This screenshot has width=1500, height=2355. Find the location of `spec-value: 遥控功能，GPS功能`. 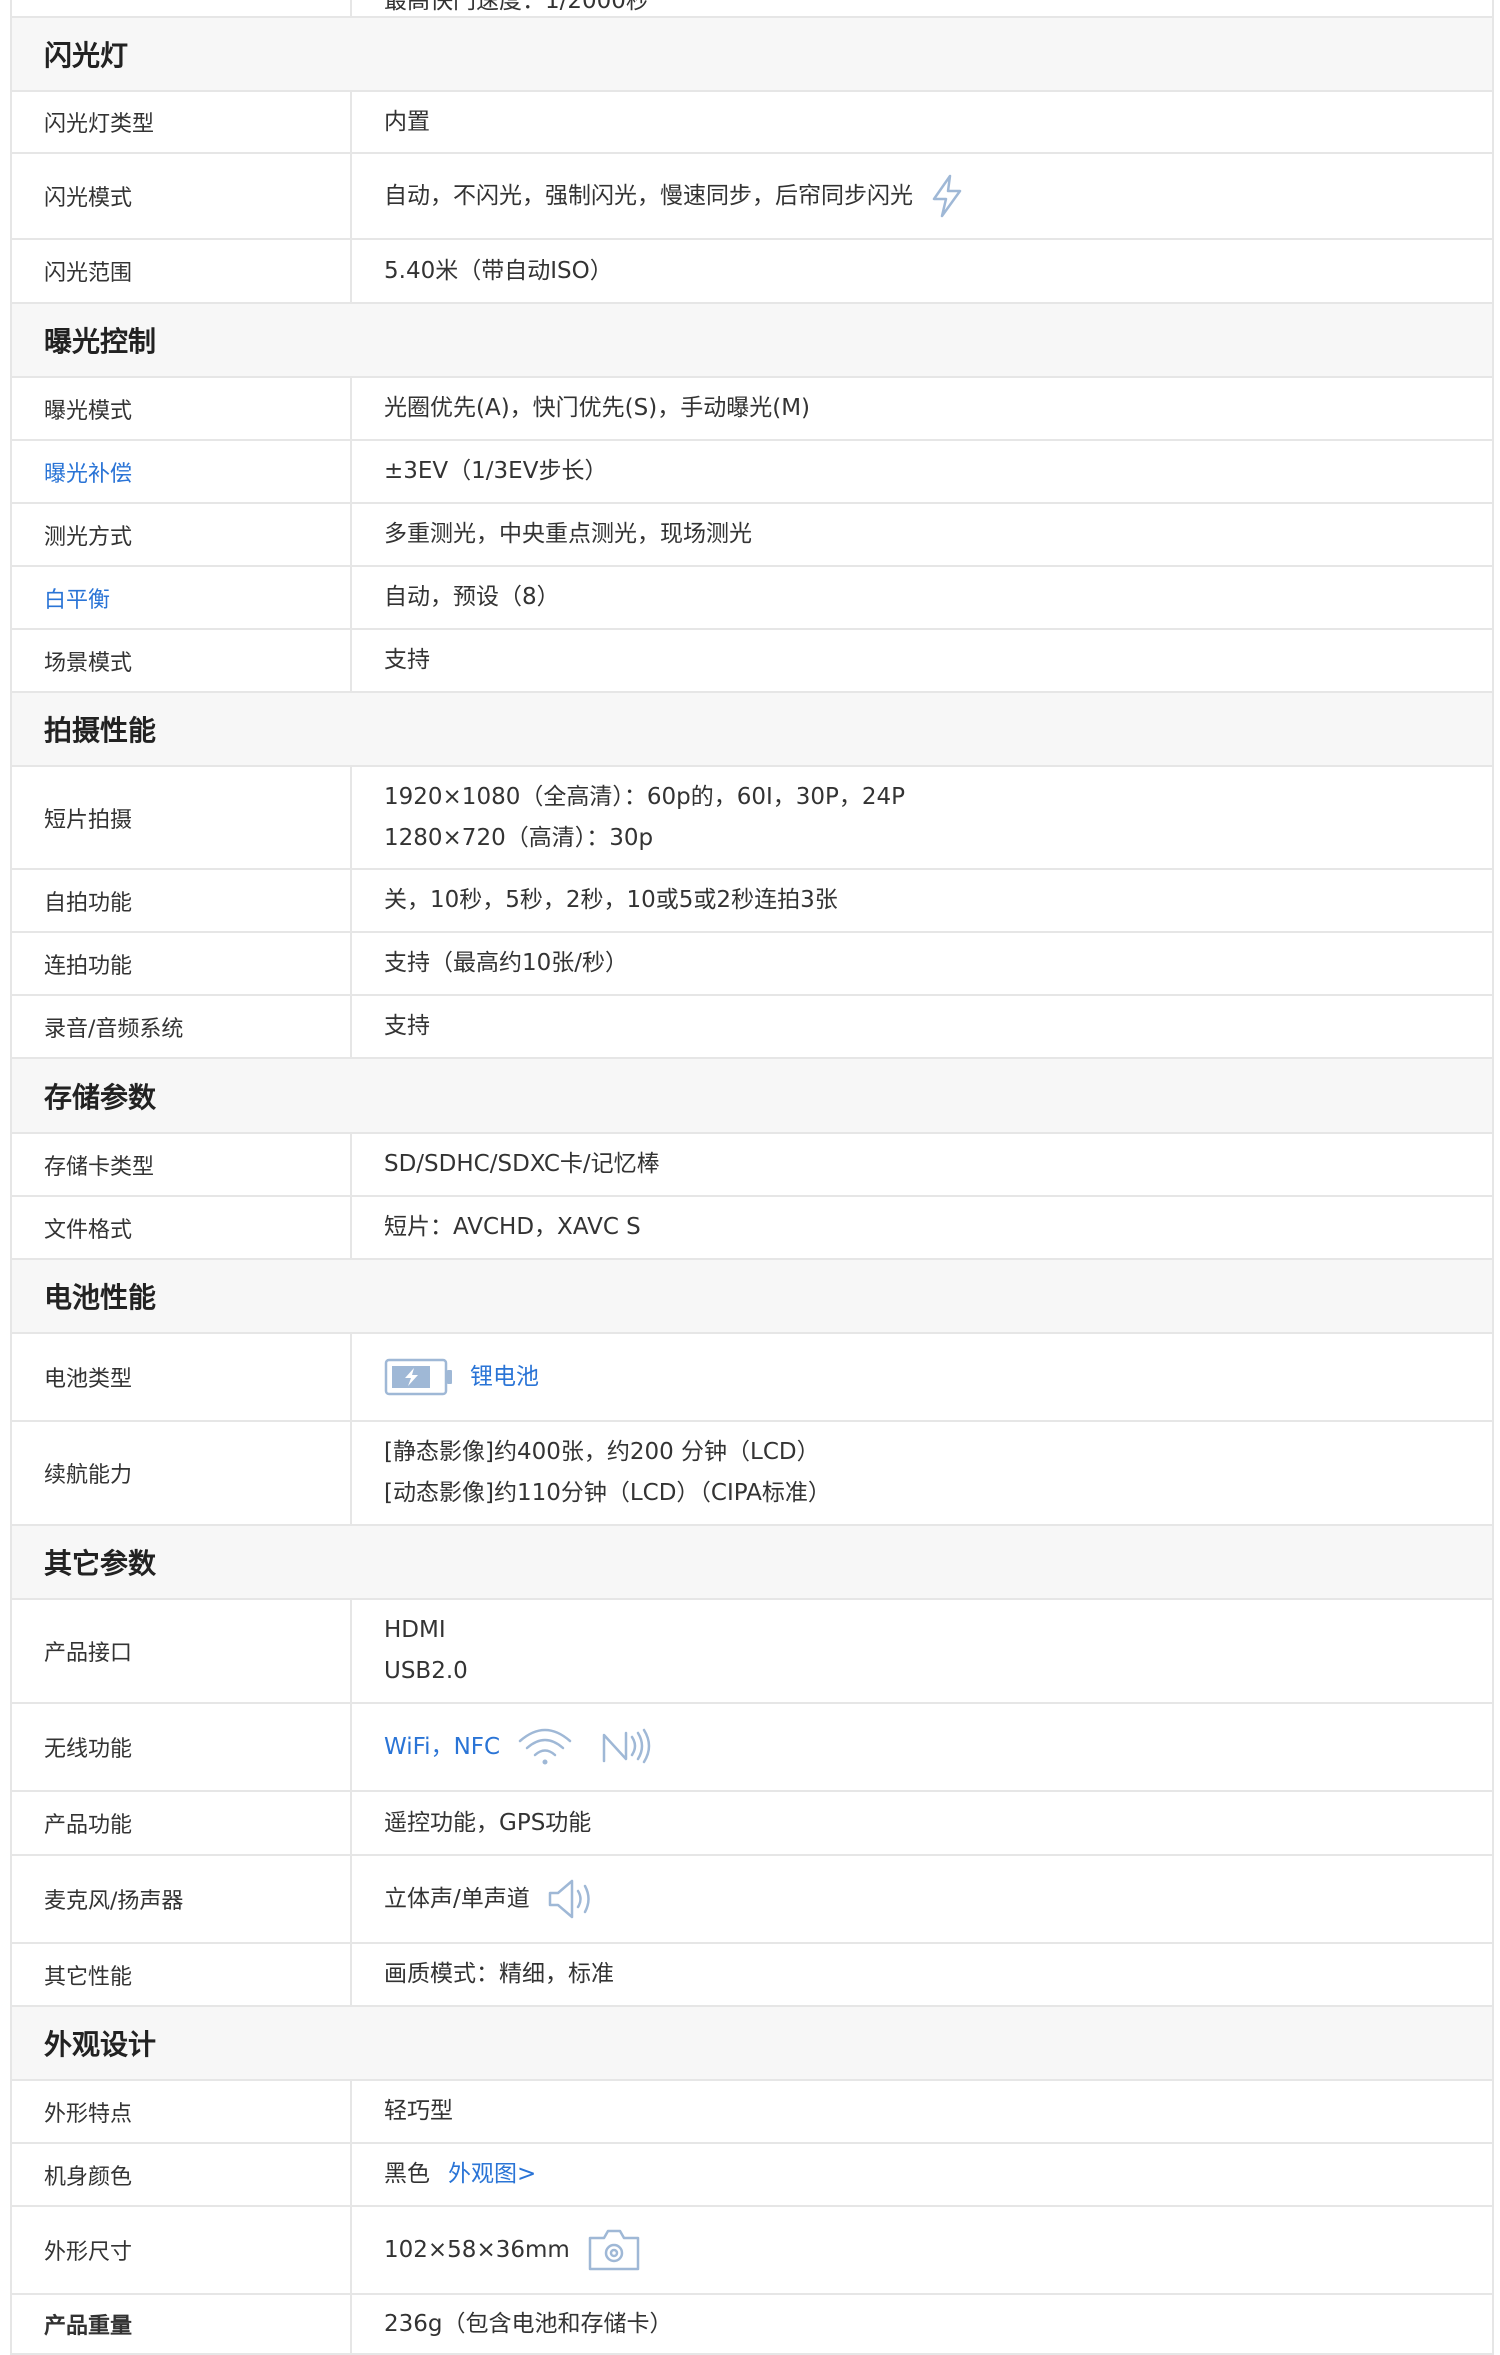

spec-value: 遥控功能，GPS功能 is located at coordinates (488, 1822).